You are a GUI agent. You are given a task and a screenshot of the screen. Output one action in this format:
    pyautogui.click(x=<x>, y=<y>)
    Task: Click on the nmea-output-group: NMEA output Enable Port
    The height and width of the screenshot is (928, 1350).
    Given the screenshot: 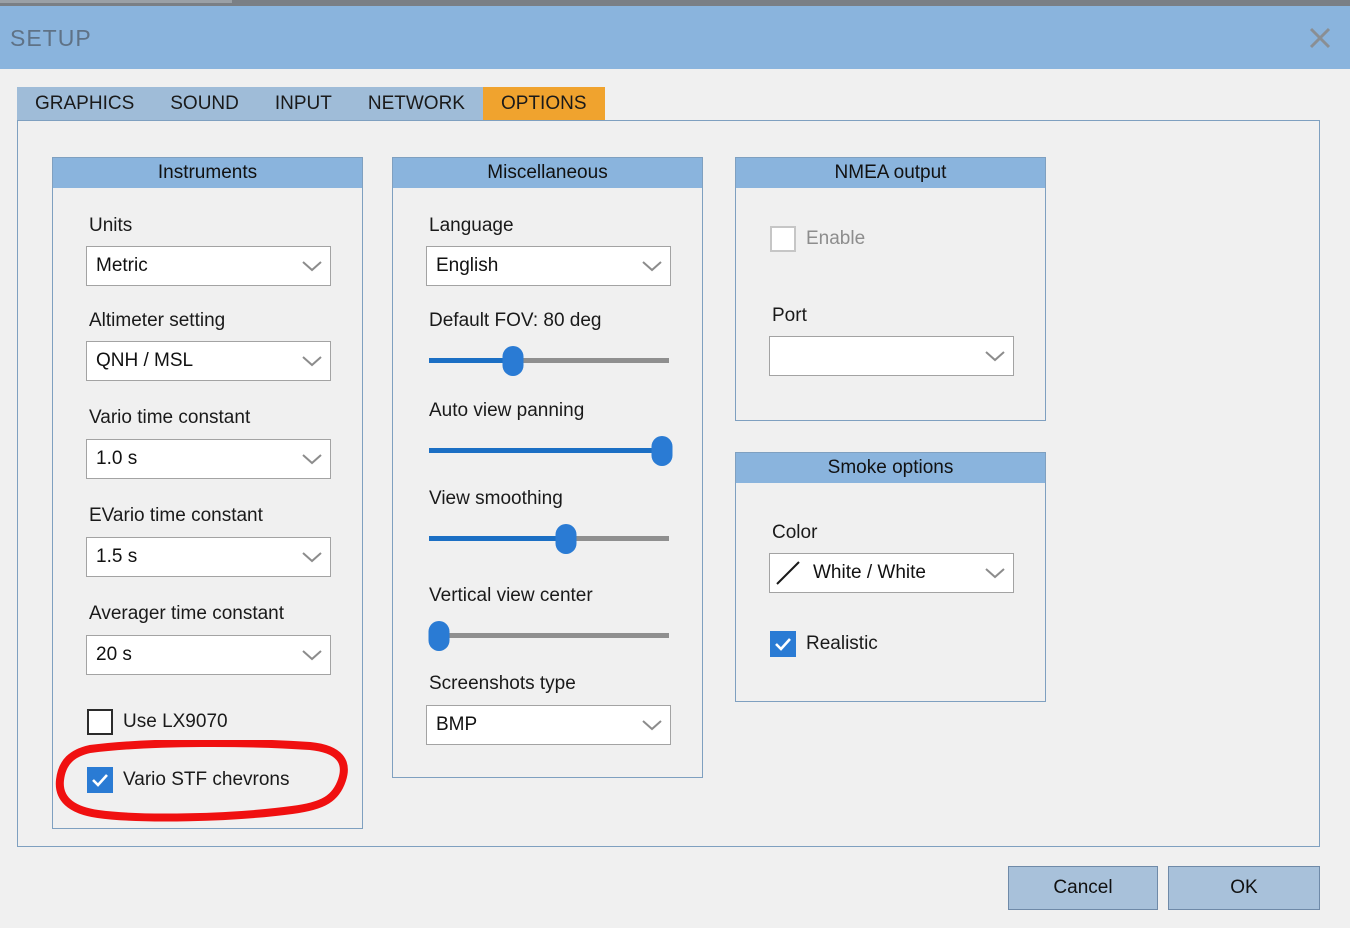 What is the action you would take?
    pyautogui.click(x=890, y=289)
    